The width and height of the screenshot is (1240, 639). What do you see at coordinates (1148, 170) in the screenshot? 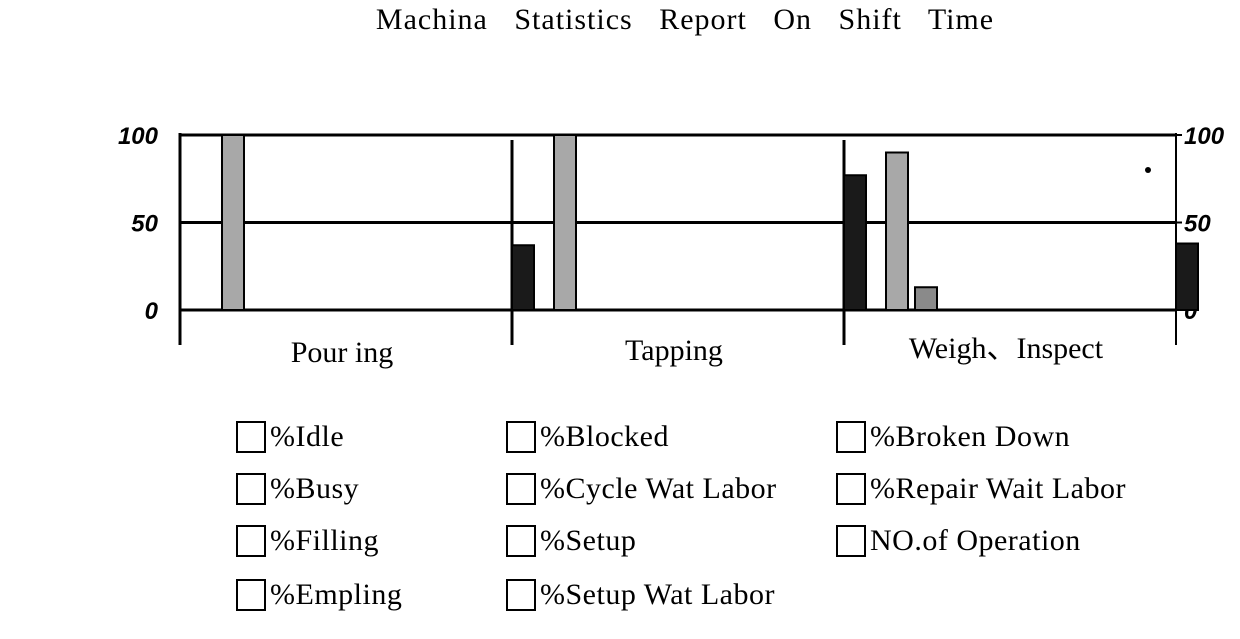
I see `data-point-marker` at bounding box center [1148, 170].